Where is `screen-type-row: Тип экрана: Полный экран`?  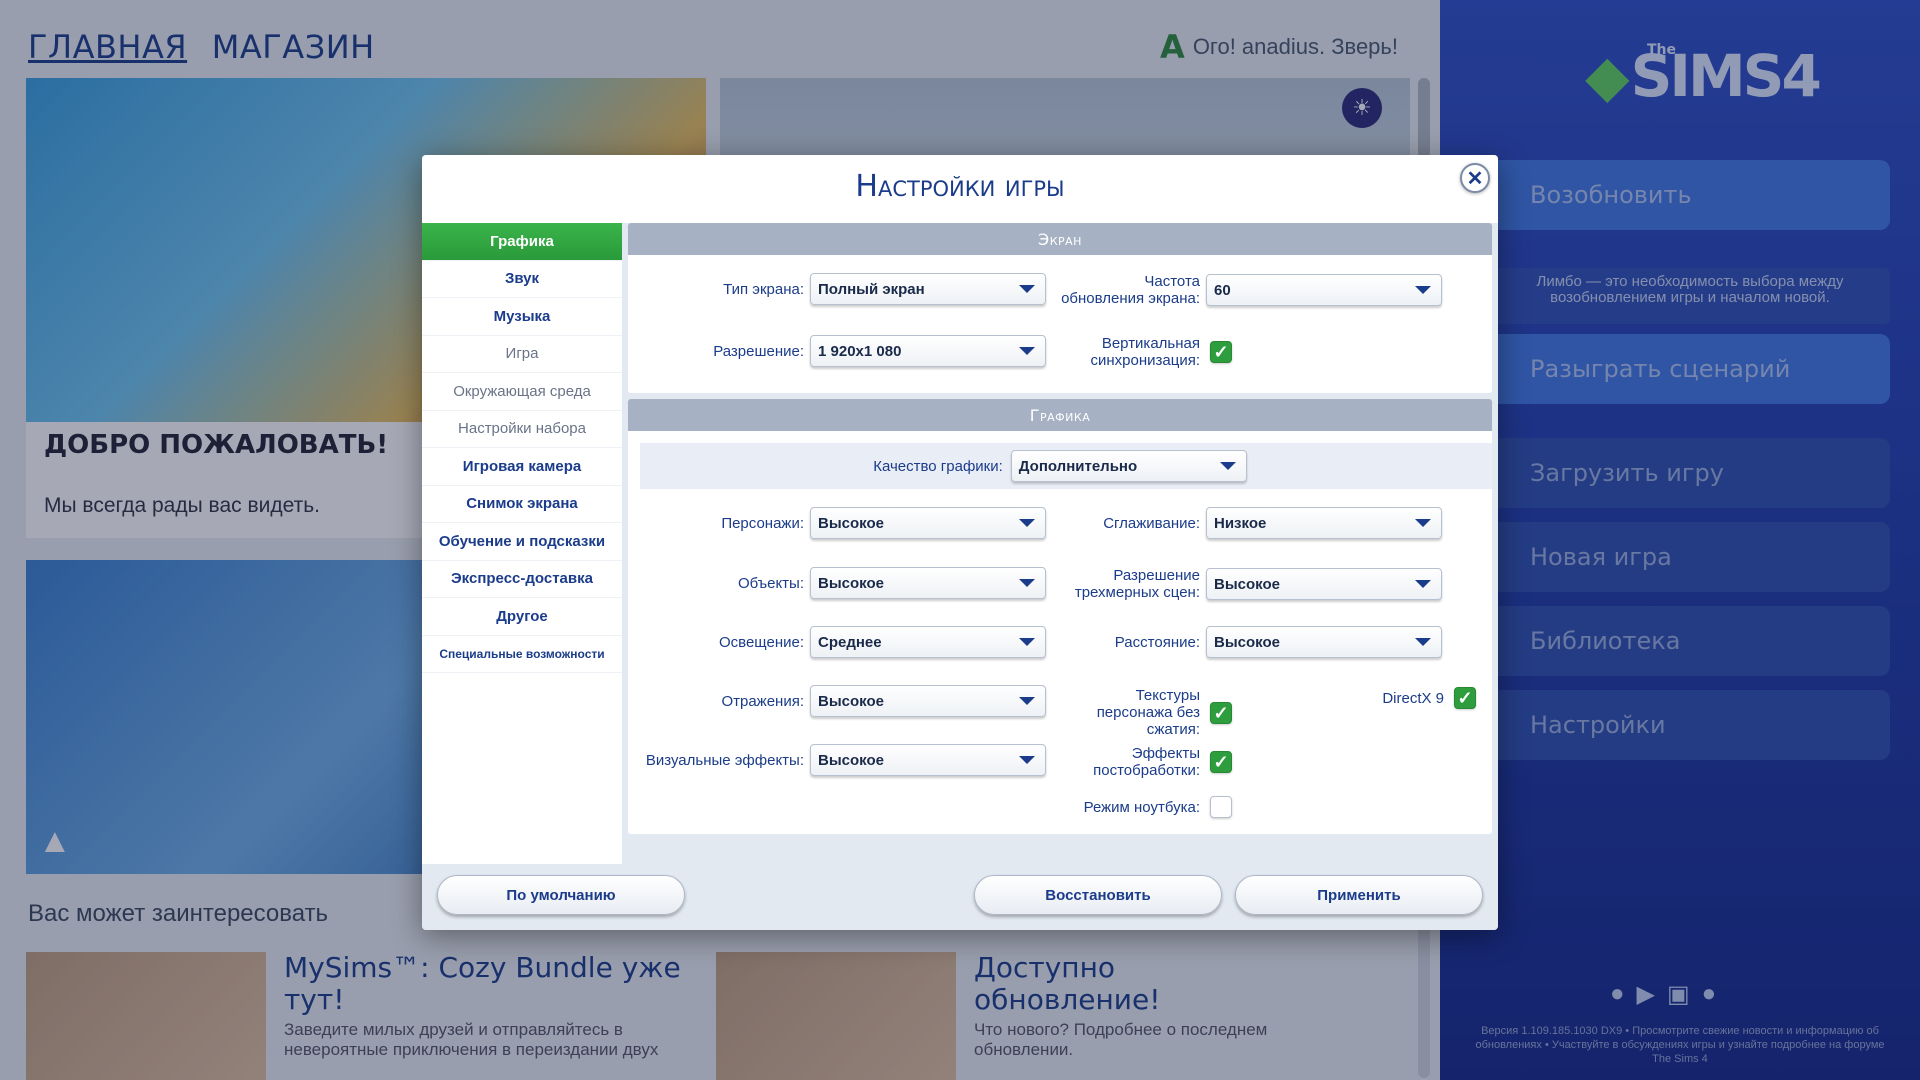 screen-type-row: Тип экрана: Полный экран is located at coordinates (837, 289).